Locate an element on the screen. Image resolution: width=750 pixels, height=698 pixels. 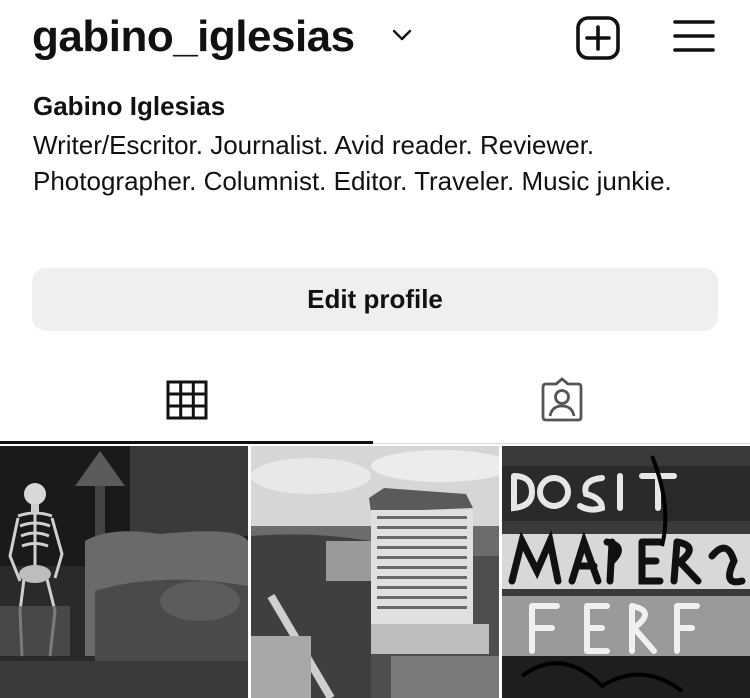
tagged-person-icon is located at coordinates (562, 399).